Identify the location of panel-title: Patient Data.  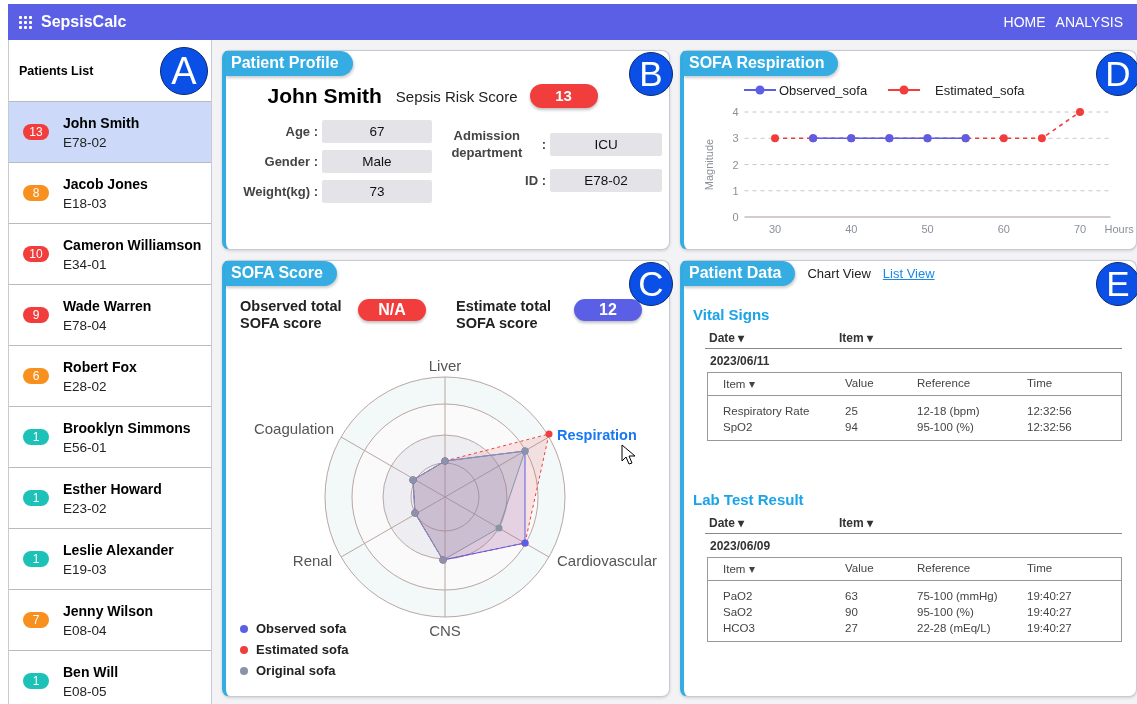
(739, 273).